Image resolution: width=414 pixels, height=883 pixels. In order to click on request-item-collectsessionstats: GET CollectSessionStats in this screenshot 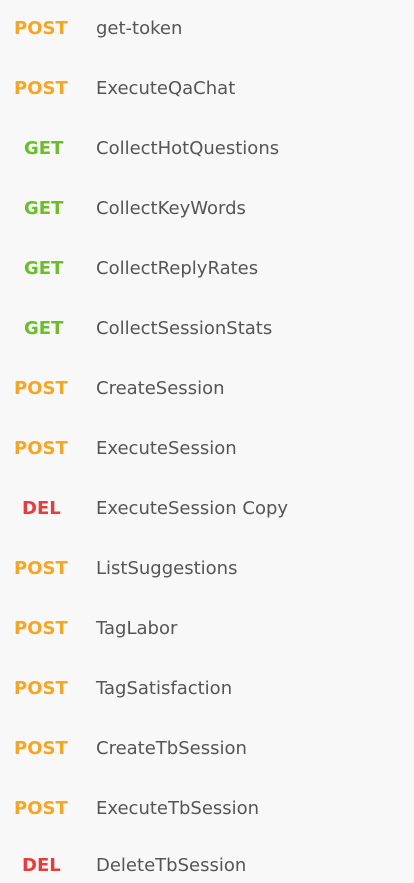, I will do `click(207, 328)`.